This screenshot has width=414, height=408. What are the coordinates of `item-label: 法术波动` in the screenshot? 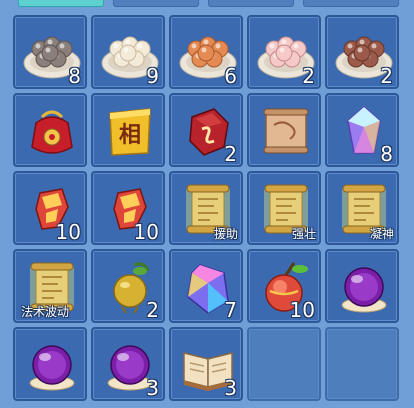 It's located at (45, 312).